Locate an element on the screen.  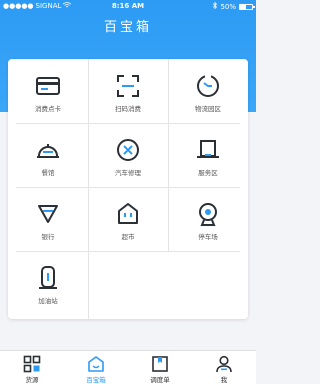
bottom-tab-bar: 货源 百宝箱 调度单 我 is located at coordinates (128, 367).